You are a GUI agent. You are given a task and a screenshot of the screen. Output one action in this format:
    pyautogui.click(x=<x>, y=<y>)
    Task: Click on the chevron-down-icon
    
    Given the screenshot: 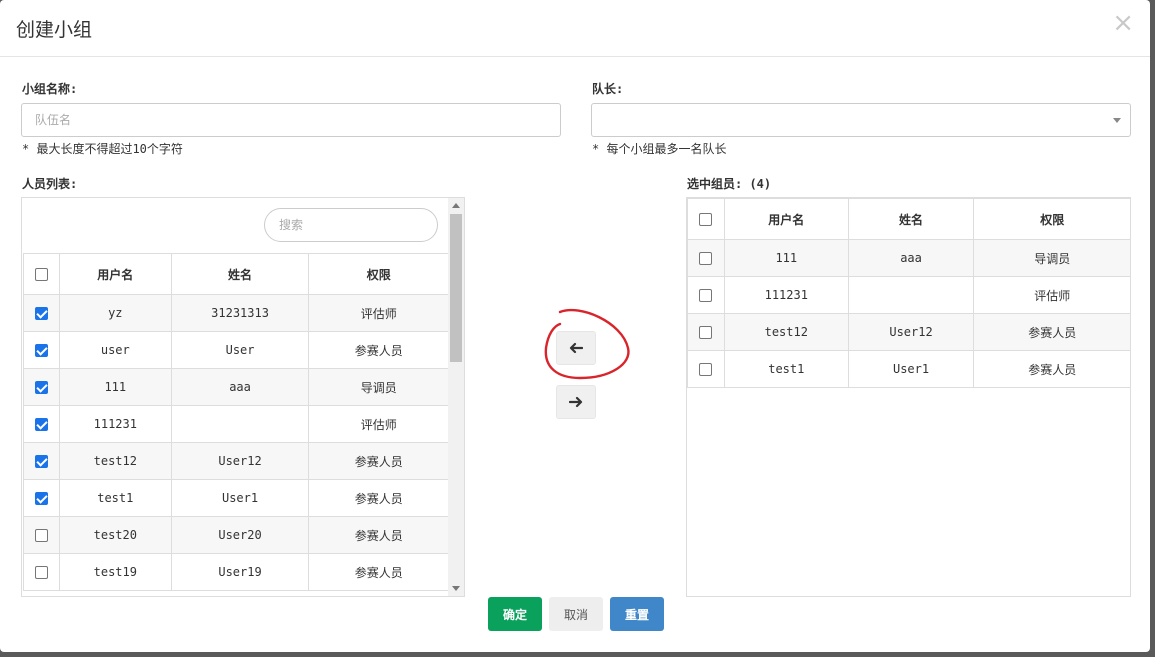 What is the action you would take?
    pyautogui.click(x=1117, y=120)
    